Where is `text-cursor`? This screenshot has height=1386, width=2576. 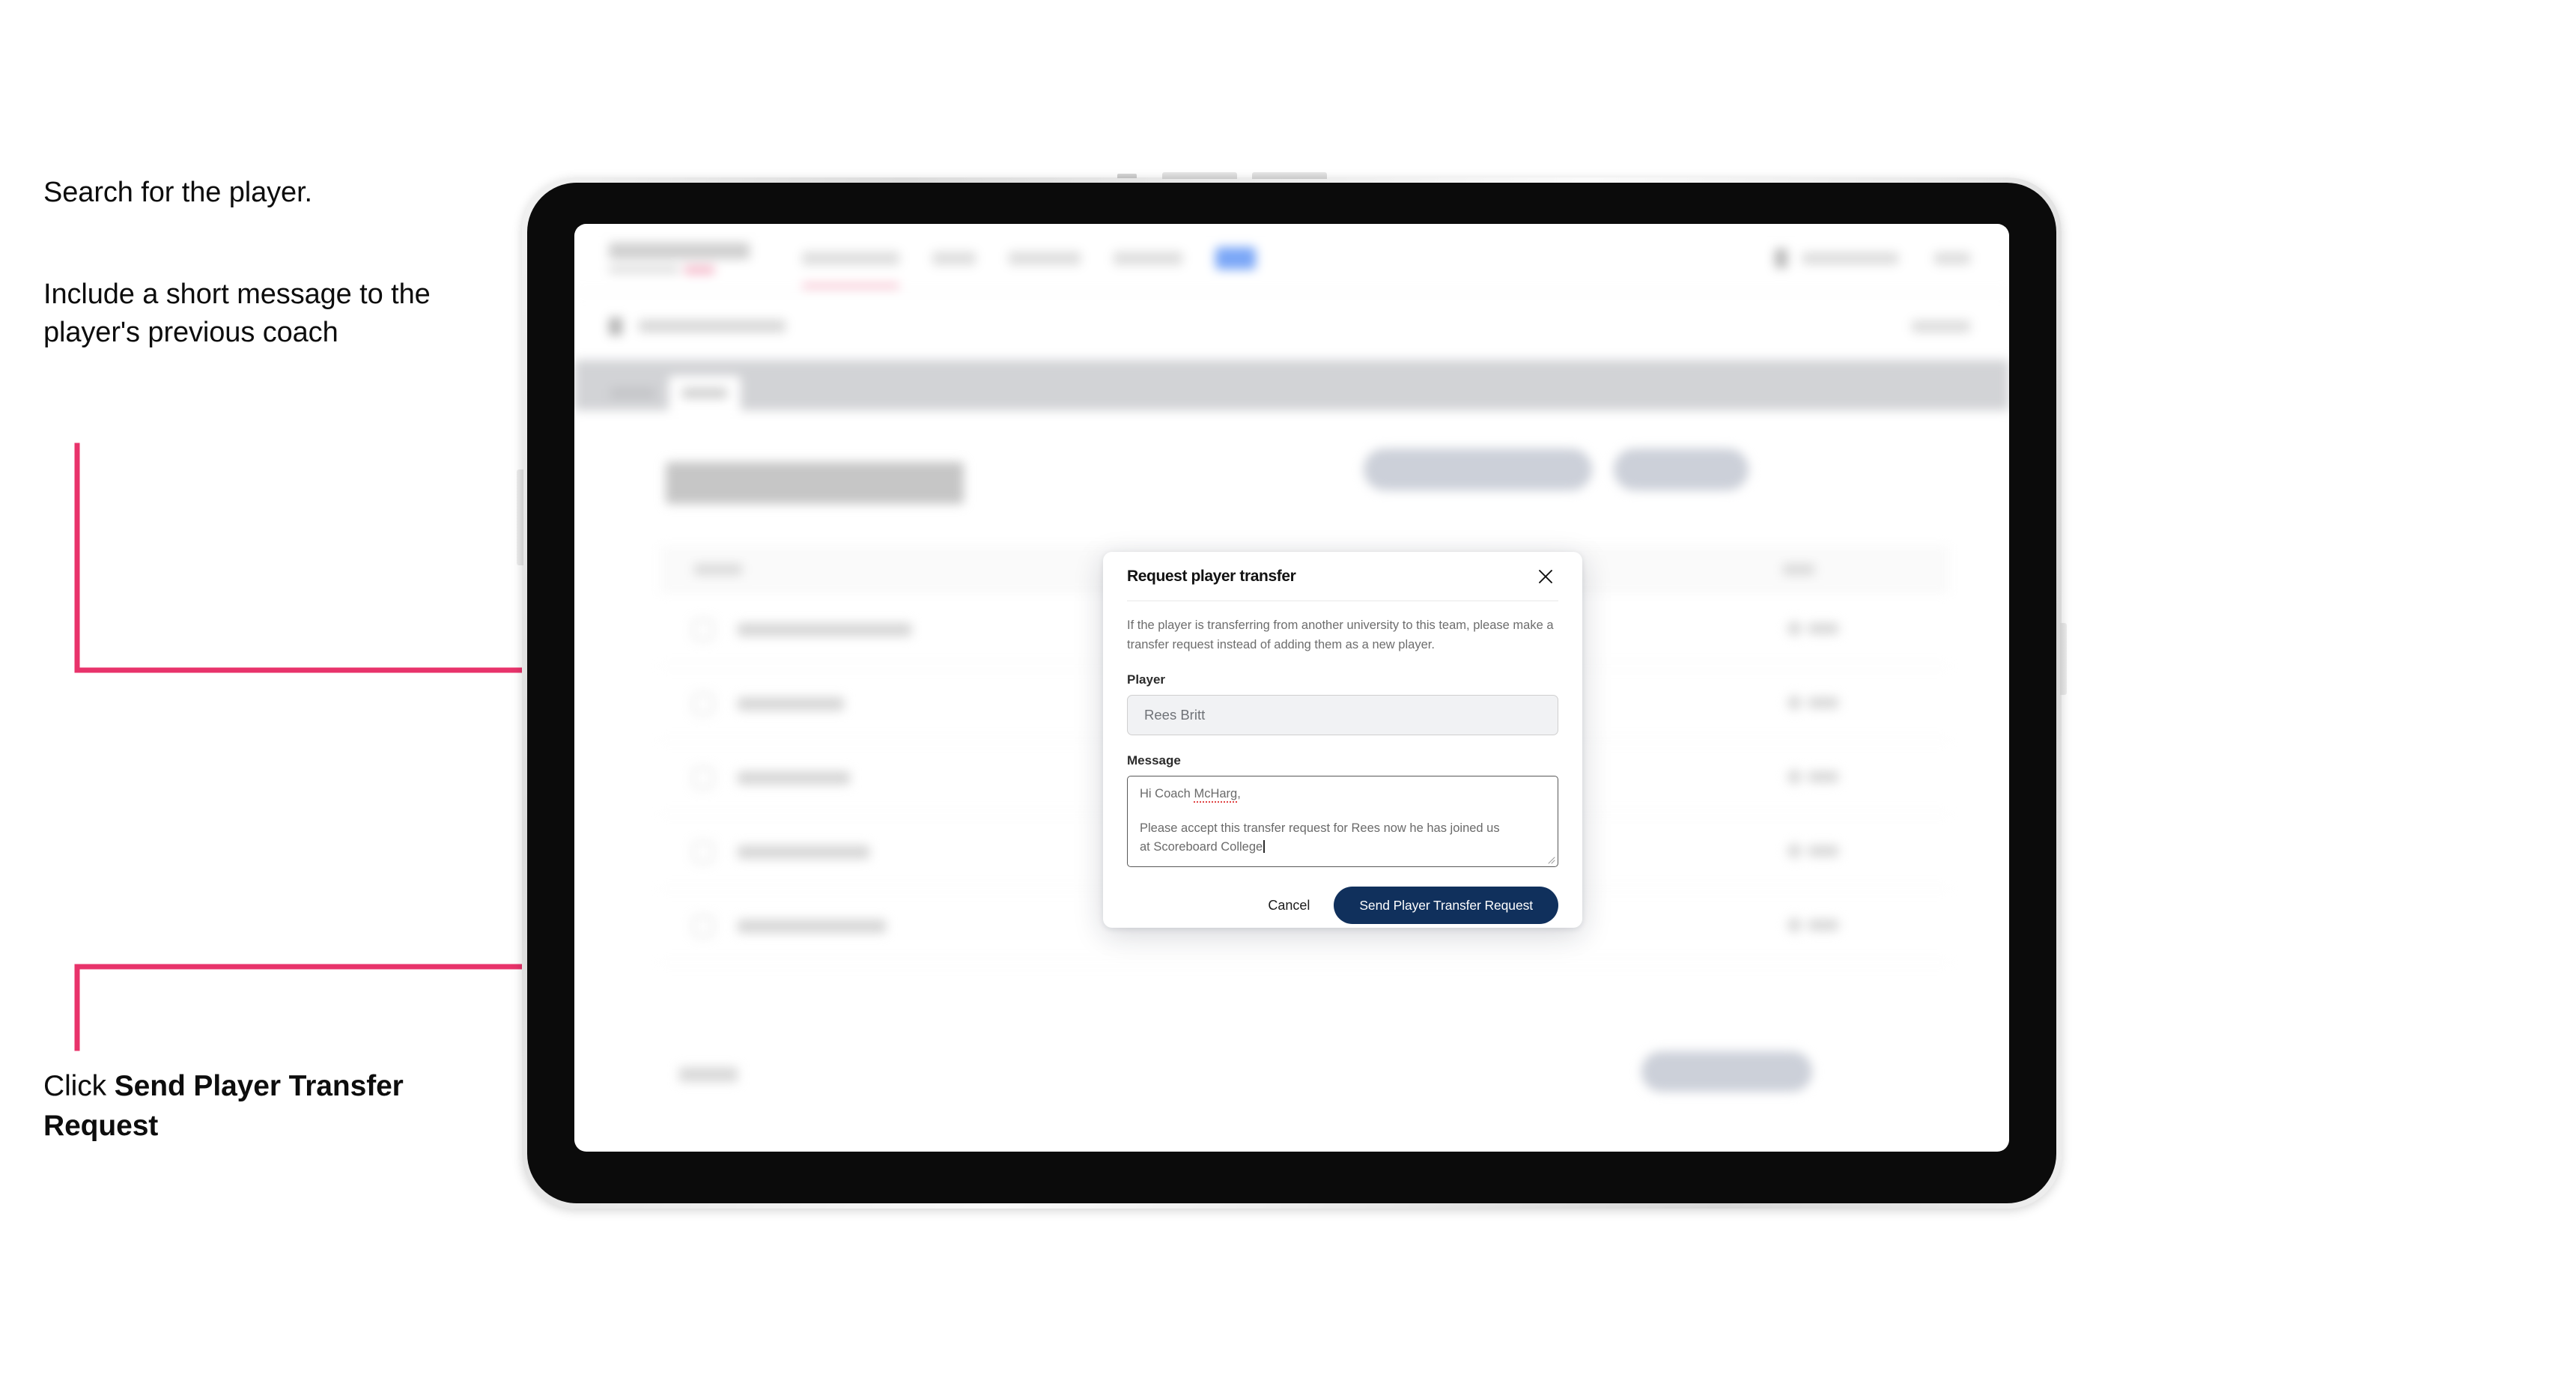
text-cursor is located at coordinates (1264, 847).